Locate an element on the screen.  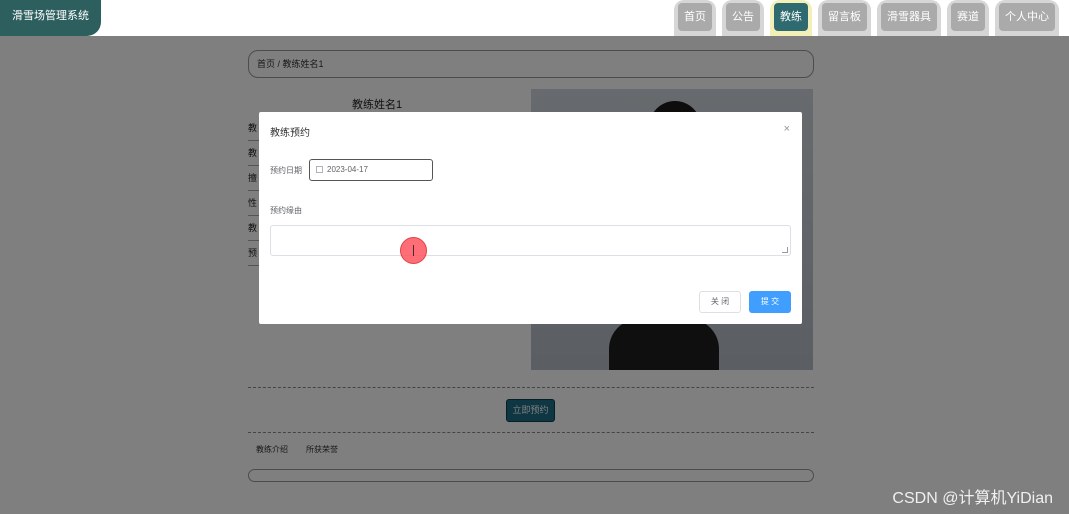
nav-notice-label: 公告 is located at coordinates (743, 17).